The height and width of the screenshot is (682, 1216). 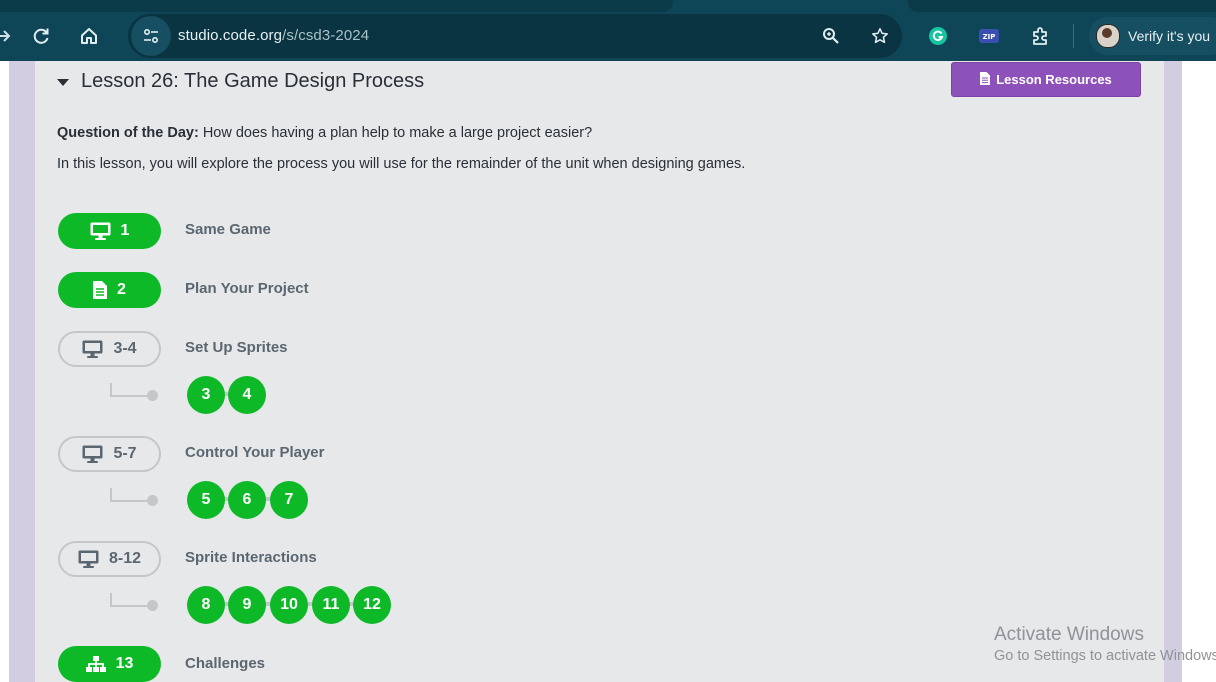 I want to click on site-info-icon, so click(x=151, y=36).